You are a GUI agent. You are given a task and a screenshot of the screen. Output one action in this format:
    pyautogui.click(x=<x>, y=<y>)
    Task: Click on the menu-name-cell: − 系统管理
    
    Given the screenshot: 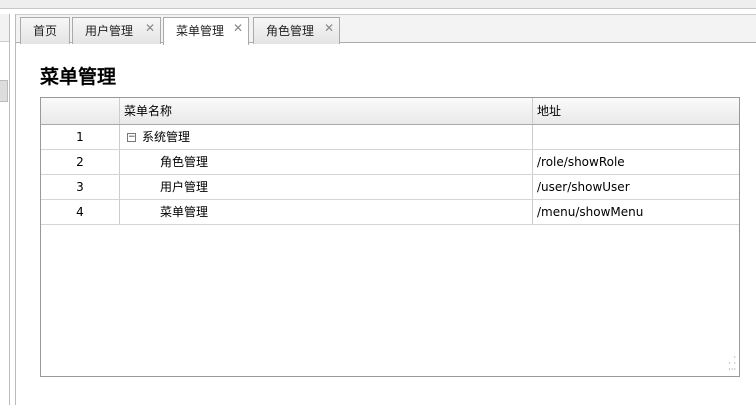 What is the action you would take?
    pyautogui.click(x=326, y=137)
    